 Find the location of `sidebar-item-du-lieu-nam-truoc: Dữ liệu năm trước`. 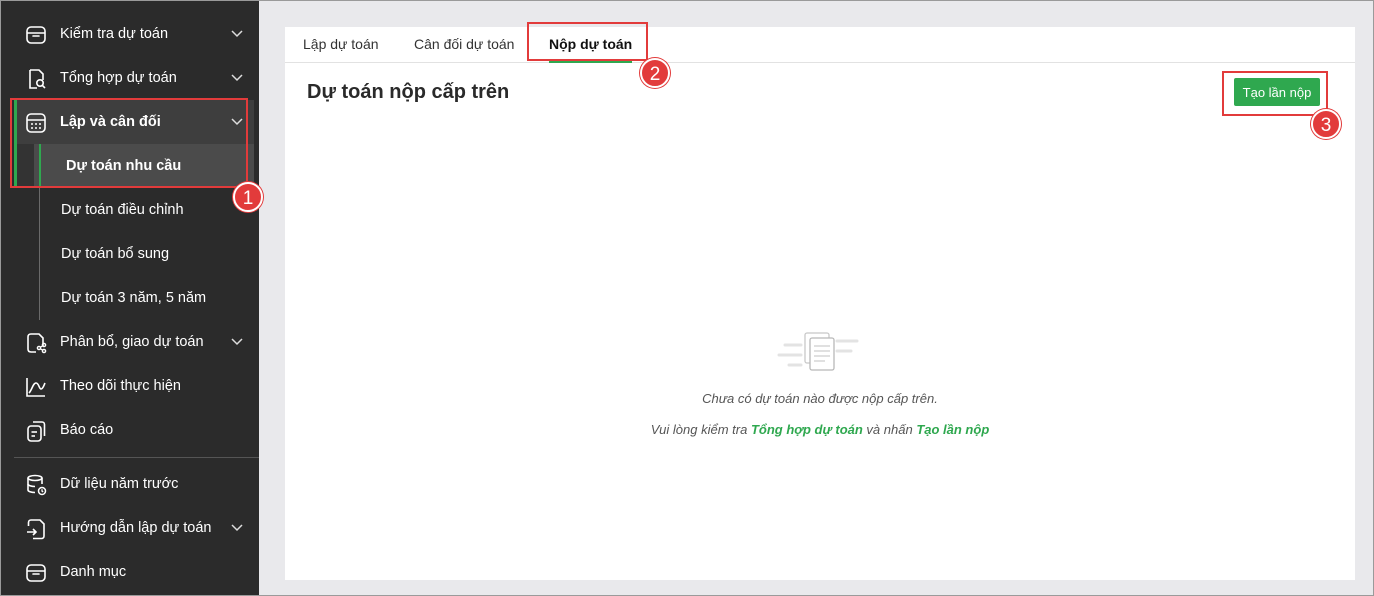

sidebar-item-du-lieu-nam-truoc: Dữ liệu năm trước is located at coordinates (134, 484).